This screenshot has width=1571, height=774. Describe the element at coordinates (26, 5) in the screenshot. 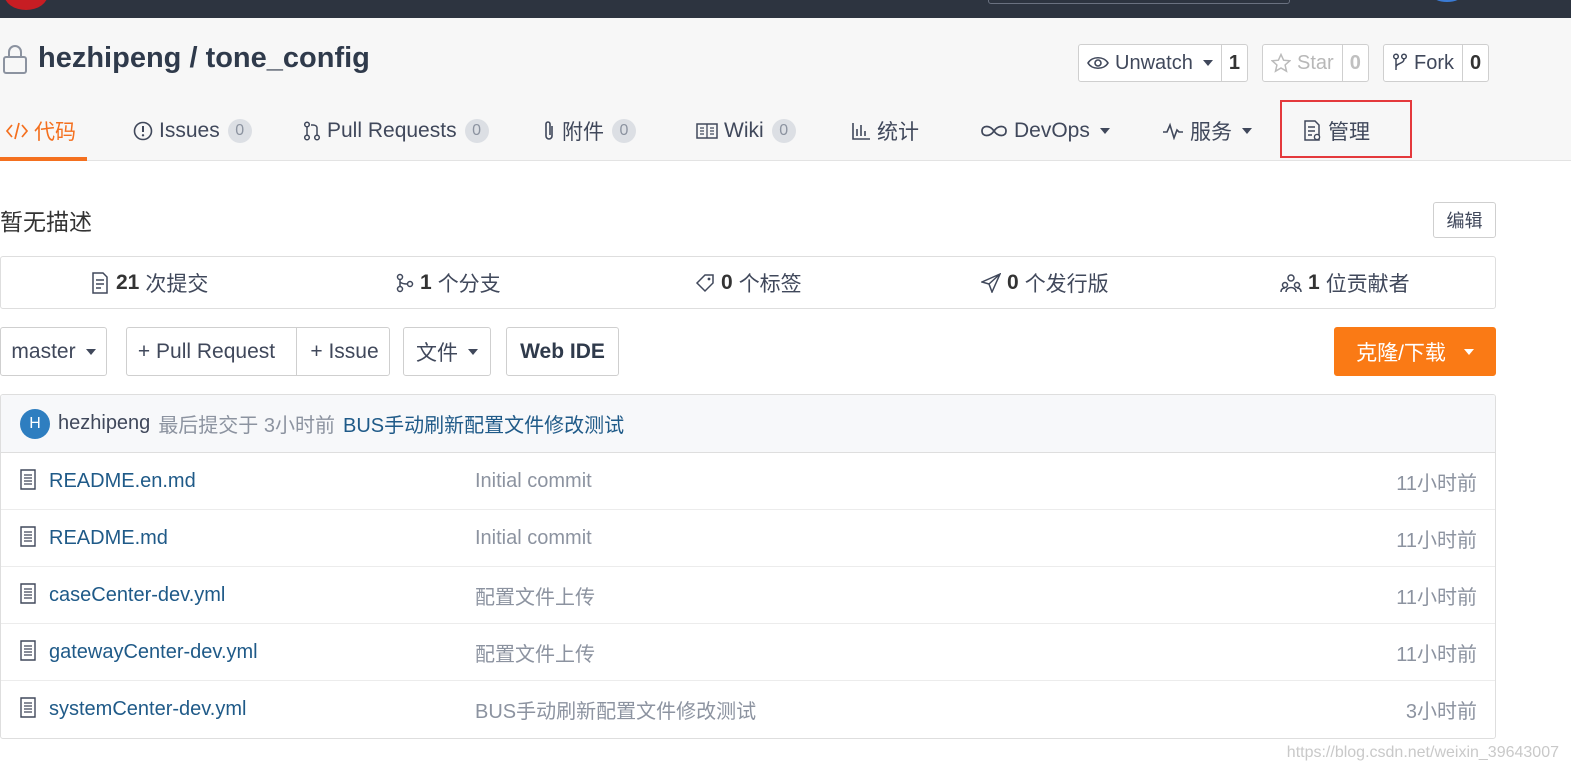

I see `gitee-logo` at that location.